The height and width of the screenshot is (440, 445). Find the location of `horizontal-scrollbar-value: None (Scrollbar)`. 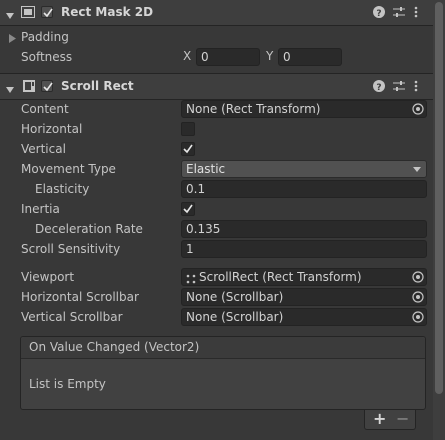

horizontal-scrollbar-value: None (Scrollbar) is located at coordinates (235, 297).